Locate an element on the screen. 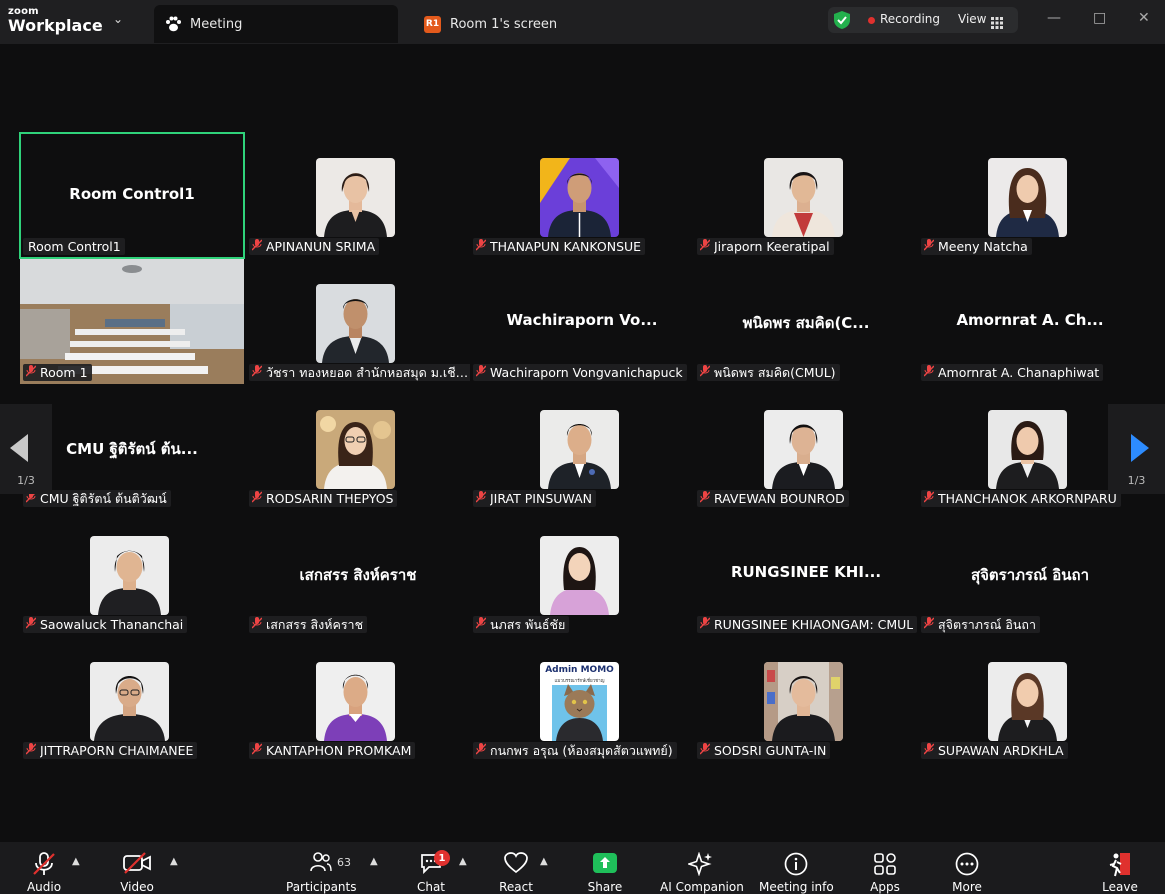 This screenshot has height=894, width=1165. tile-name-tag: กนกพร อรุณ (ห้องสมุดสัตวแพทย์) is located at coordinates (575, 750).